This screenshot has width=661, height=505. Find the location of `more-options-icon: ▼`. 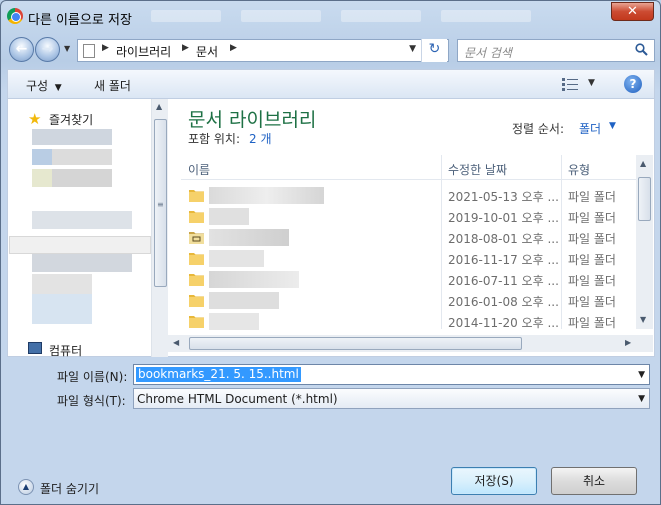

more-options-icon: ▼ is located at coordinates (591, 83).